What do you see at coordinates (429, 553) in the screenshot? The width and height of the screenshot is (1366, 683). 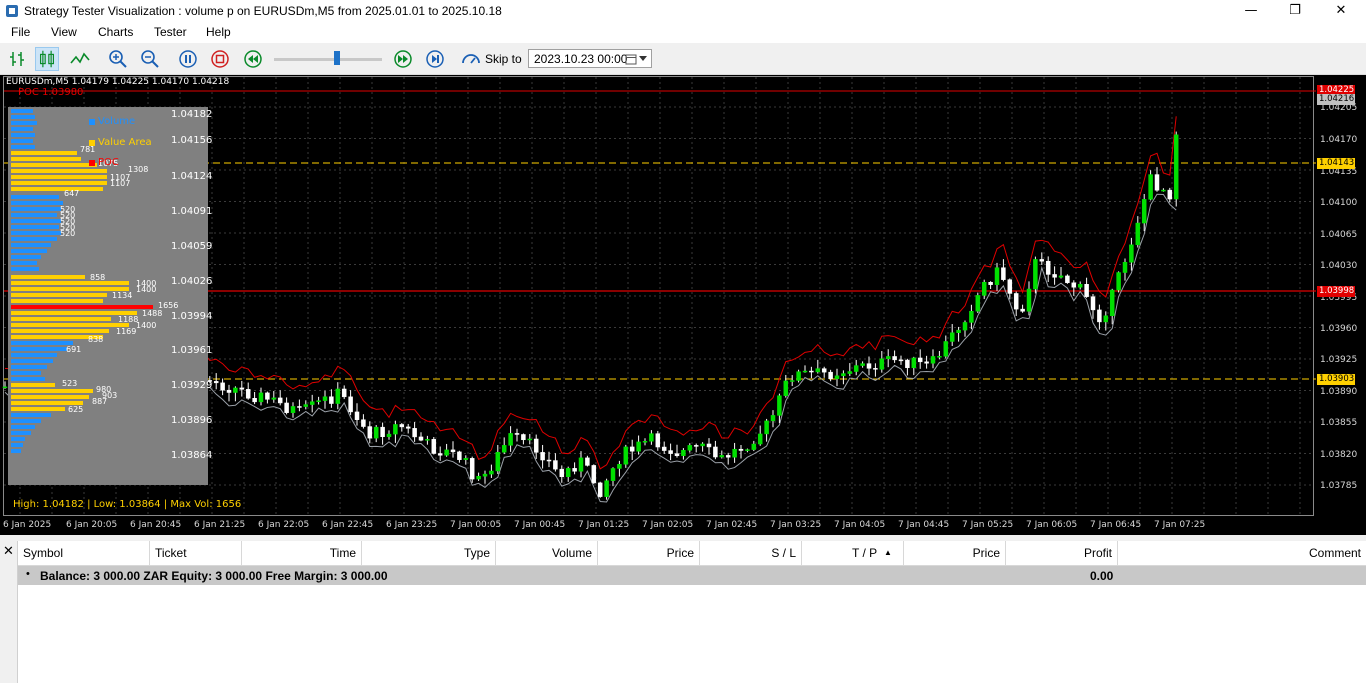 I see `col-type: Type` at bounding box center [429, 553].